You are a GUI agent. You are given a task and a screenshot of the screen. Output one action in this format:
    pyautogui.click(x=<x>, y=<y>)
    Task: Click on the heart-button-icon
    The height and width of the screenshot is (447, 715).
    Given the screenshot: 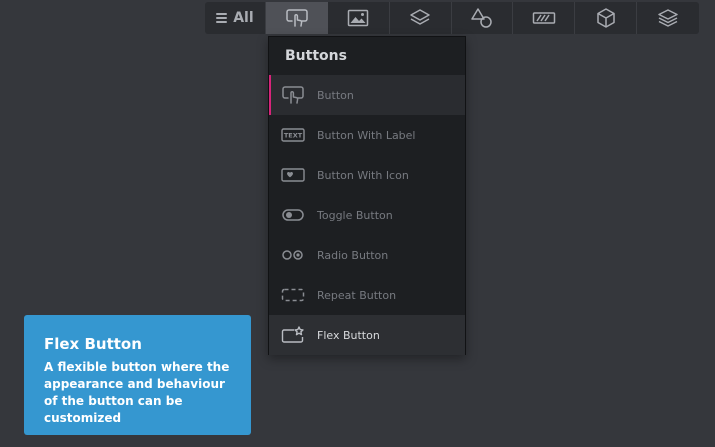 What is the action you would take?
    pyautogui.click(x=293, y=175)
    